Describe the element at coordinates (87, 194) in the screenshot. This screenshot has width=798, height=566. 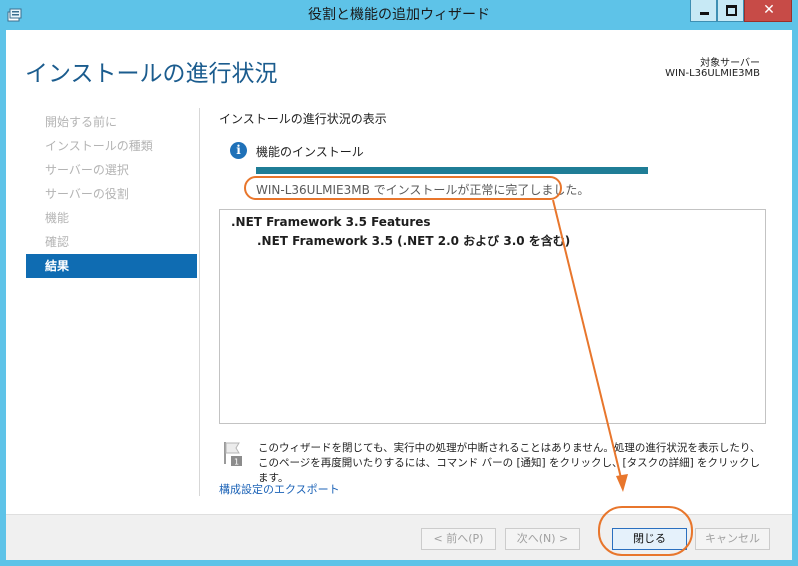
I see `nav-item-server-roles: サーバーの役割` at that location.